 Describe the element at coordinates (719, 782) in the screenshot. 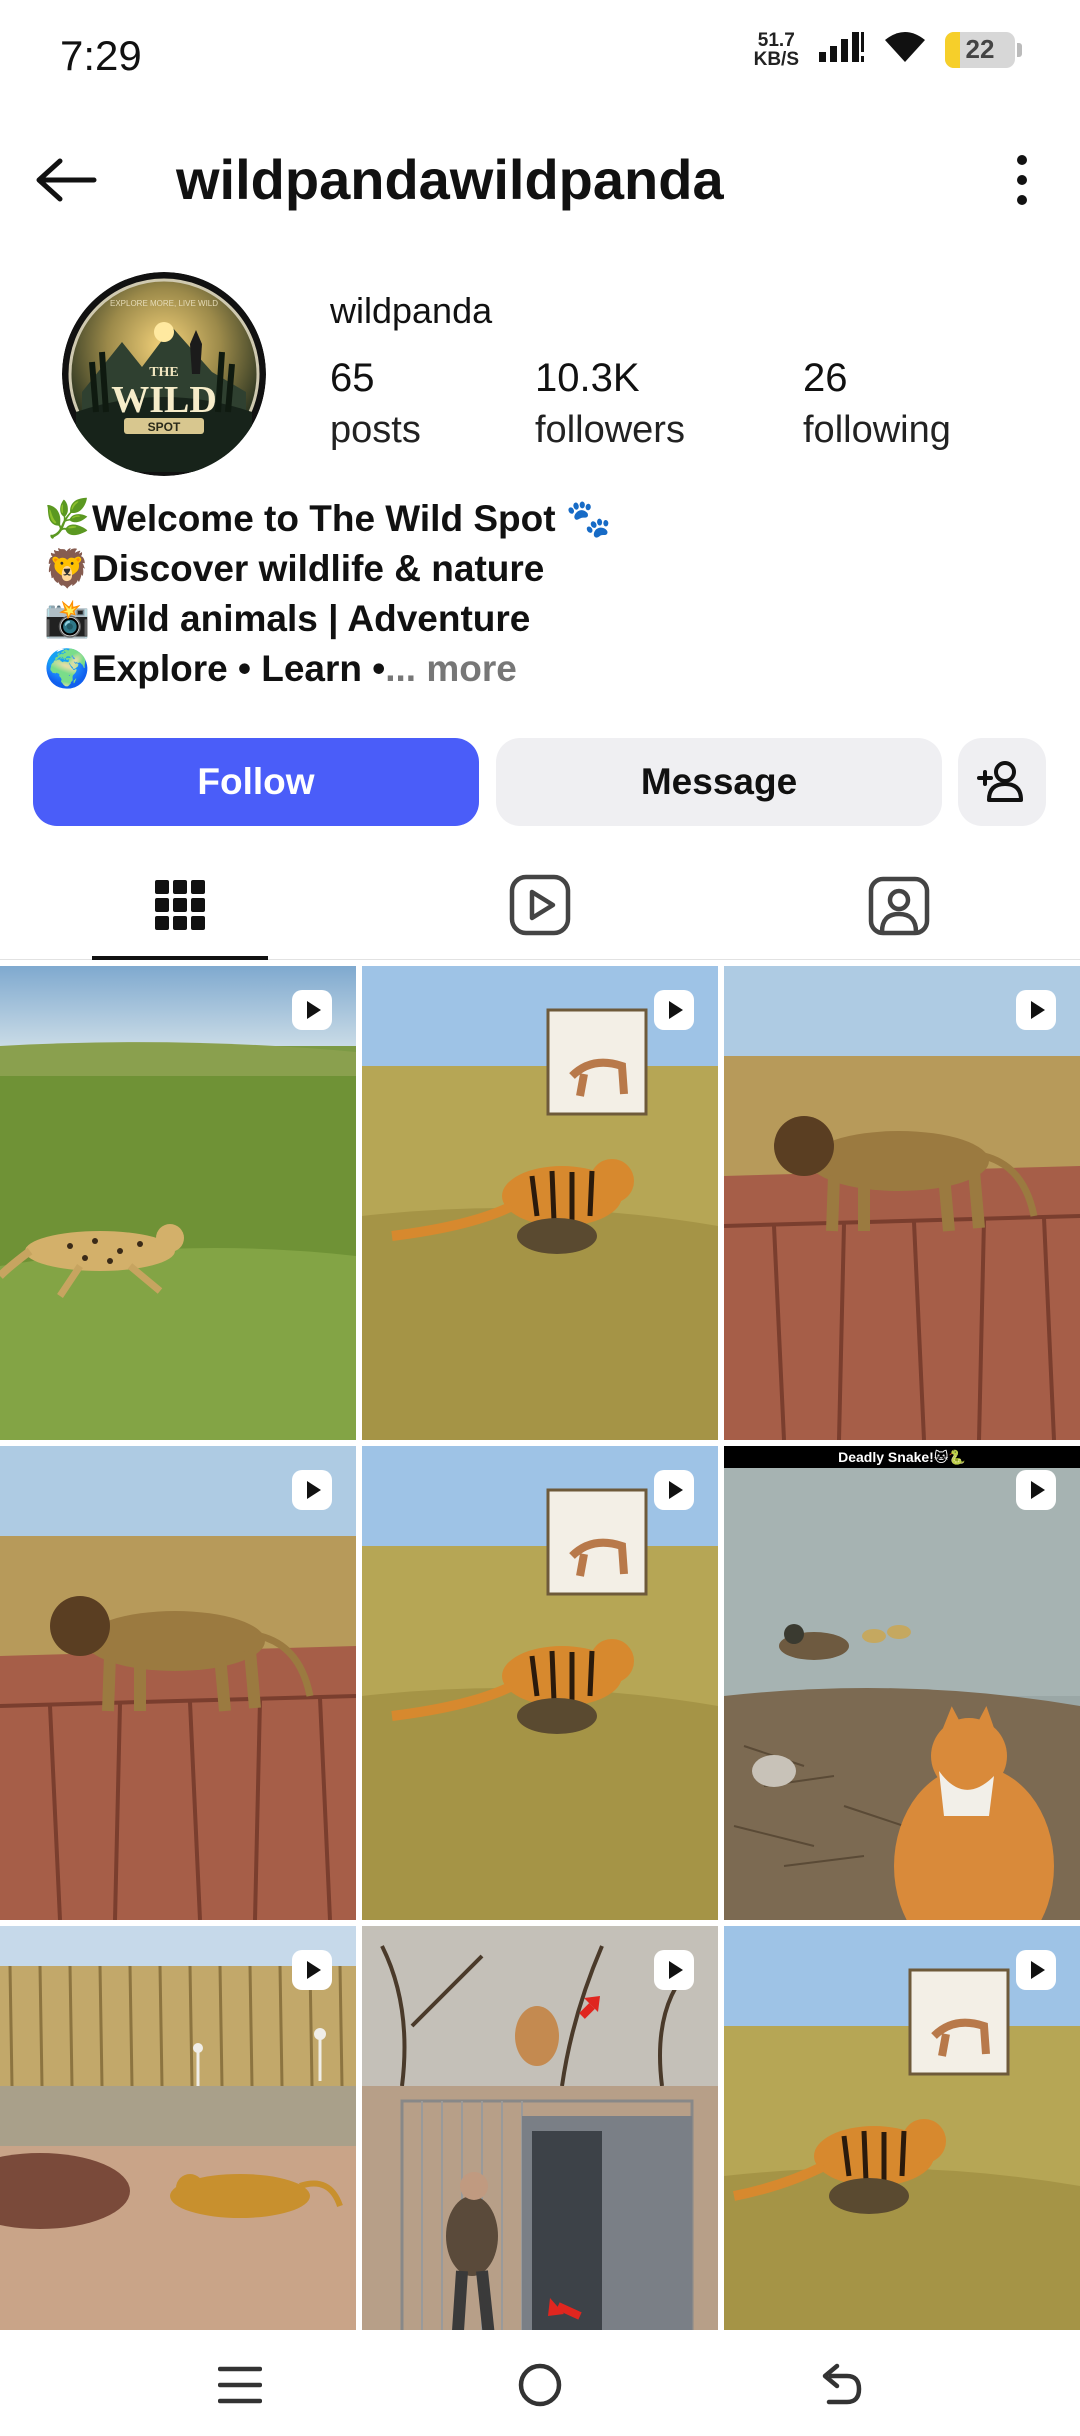

I see `message-button: Message` at that location.